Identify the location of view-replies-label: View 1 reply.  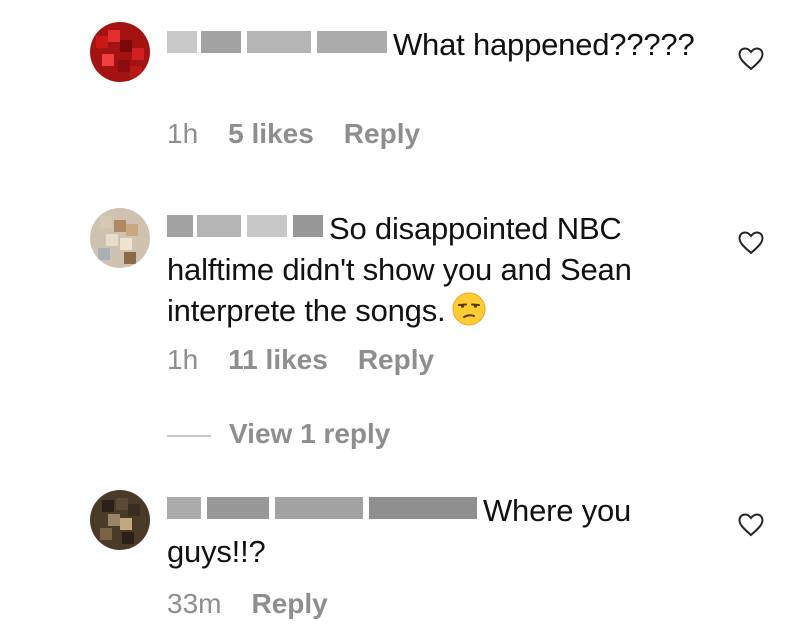
(309, 434).